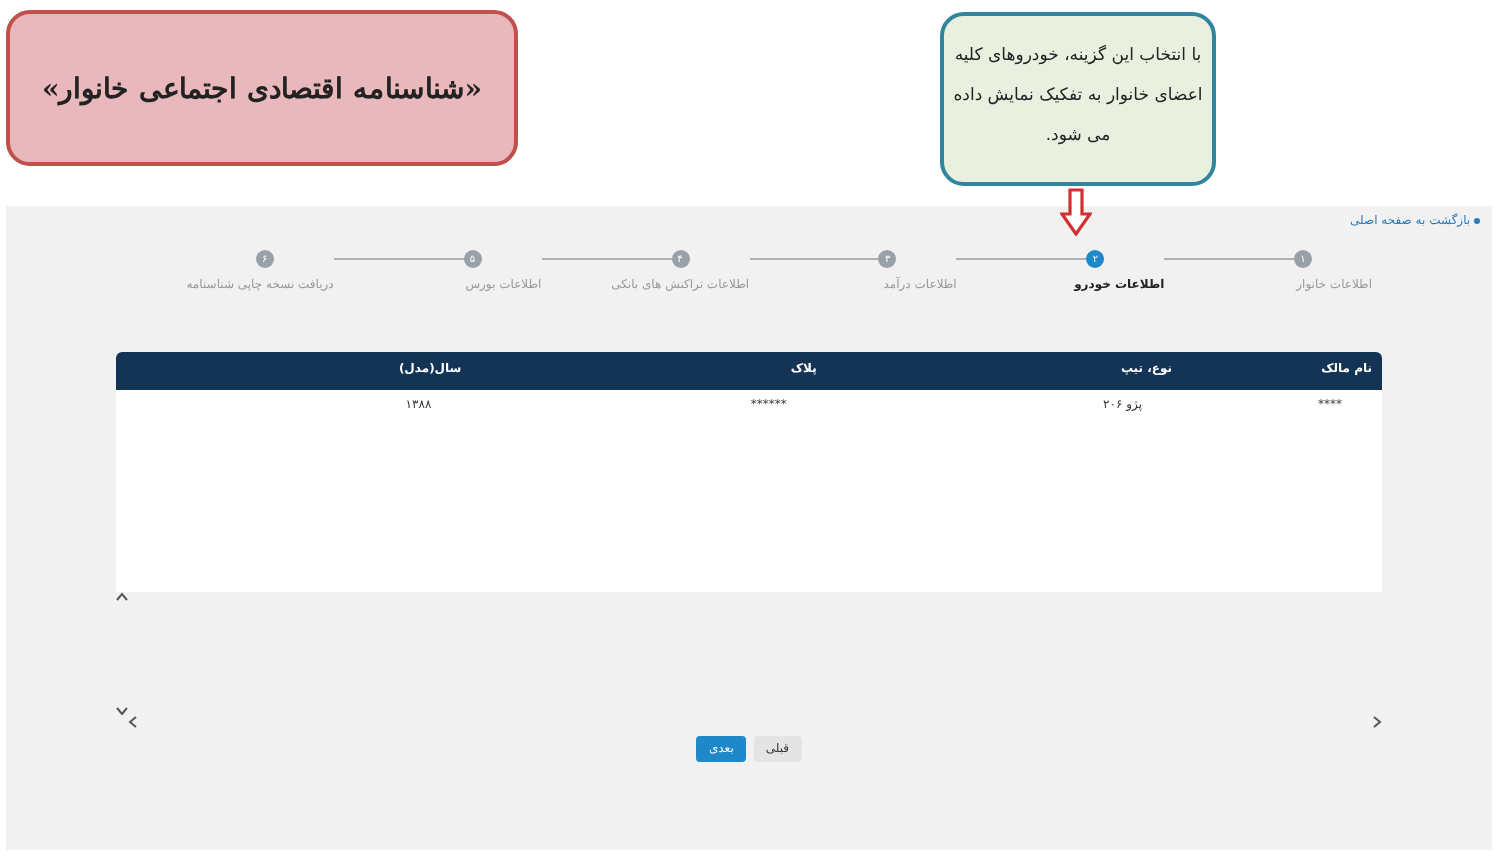  I want to click on annotation-callout: «شناسنامه اقتصادی اجتماعی خانوار», so click(262, 88).